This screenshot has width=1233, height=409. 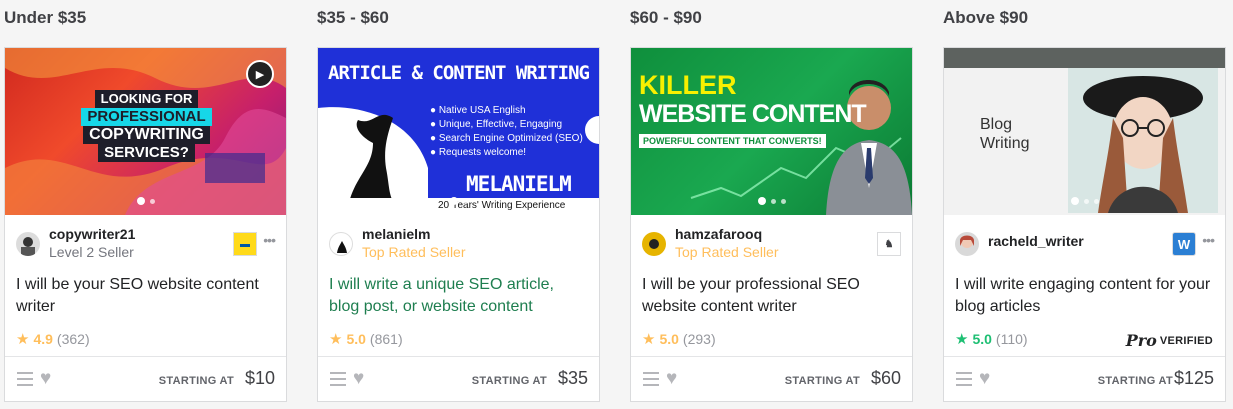 I want to click on pro-verified-label: VERIFIED, so click(x=1186, y=340).